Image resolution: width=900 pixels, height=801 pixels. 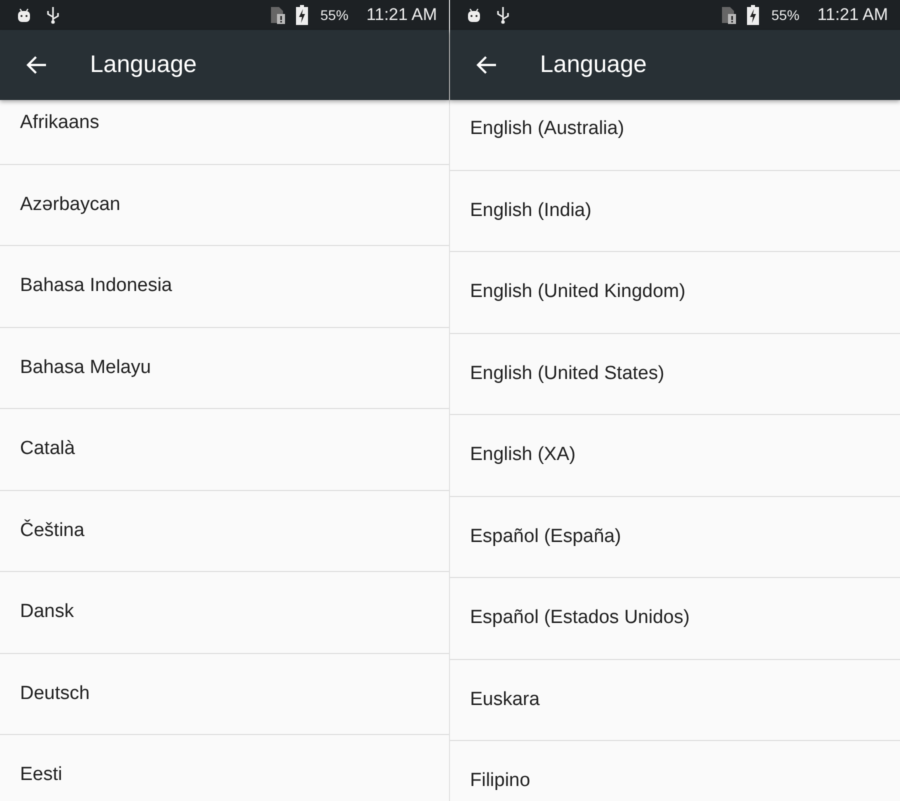 I want to click on language-item: Bahasa Melayu, so click(x=224, y=368).